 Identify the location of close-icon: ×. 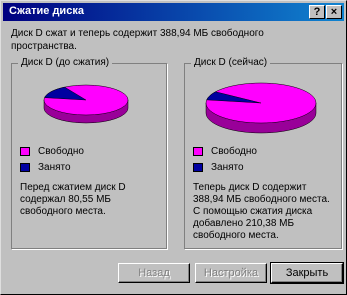
(334, 12).